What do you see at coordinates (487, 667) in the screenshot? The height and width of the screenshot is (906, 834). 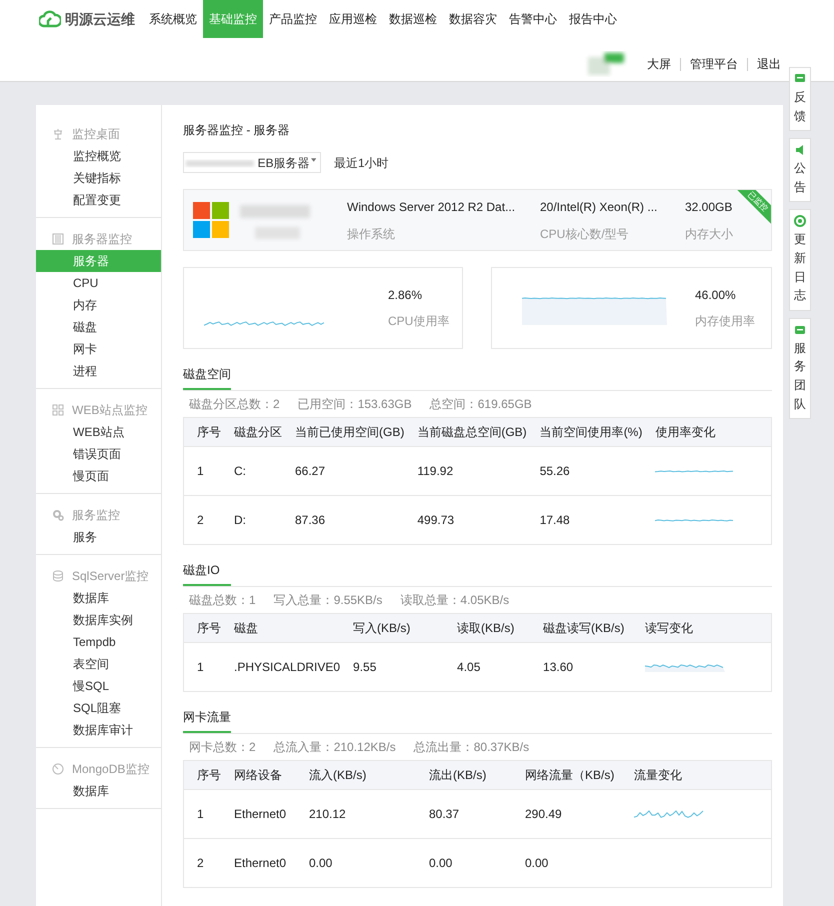 I see `table-cell: 4.05` at bounding box center [487, 667].